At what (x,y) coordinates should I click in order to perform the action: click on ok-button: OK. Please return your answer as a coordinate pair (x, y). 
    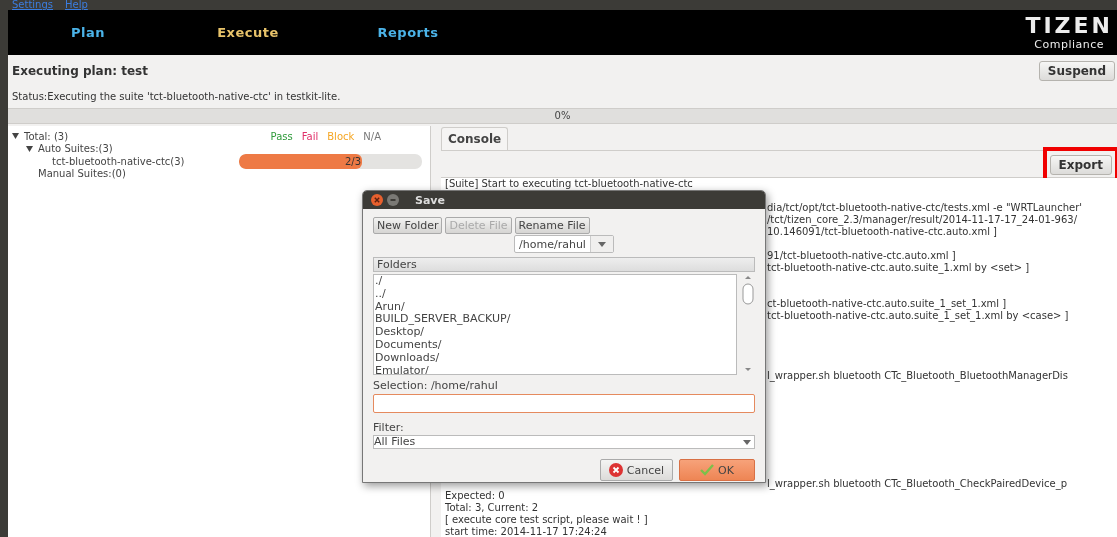
    Looking at the image, I should click on (717, 470).